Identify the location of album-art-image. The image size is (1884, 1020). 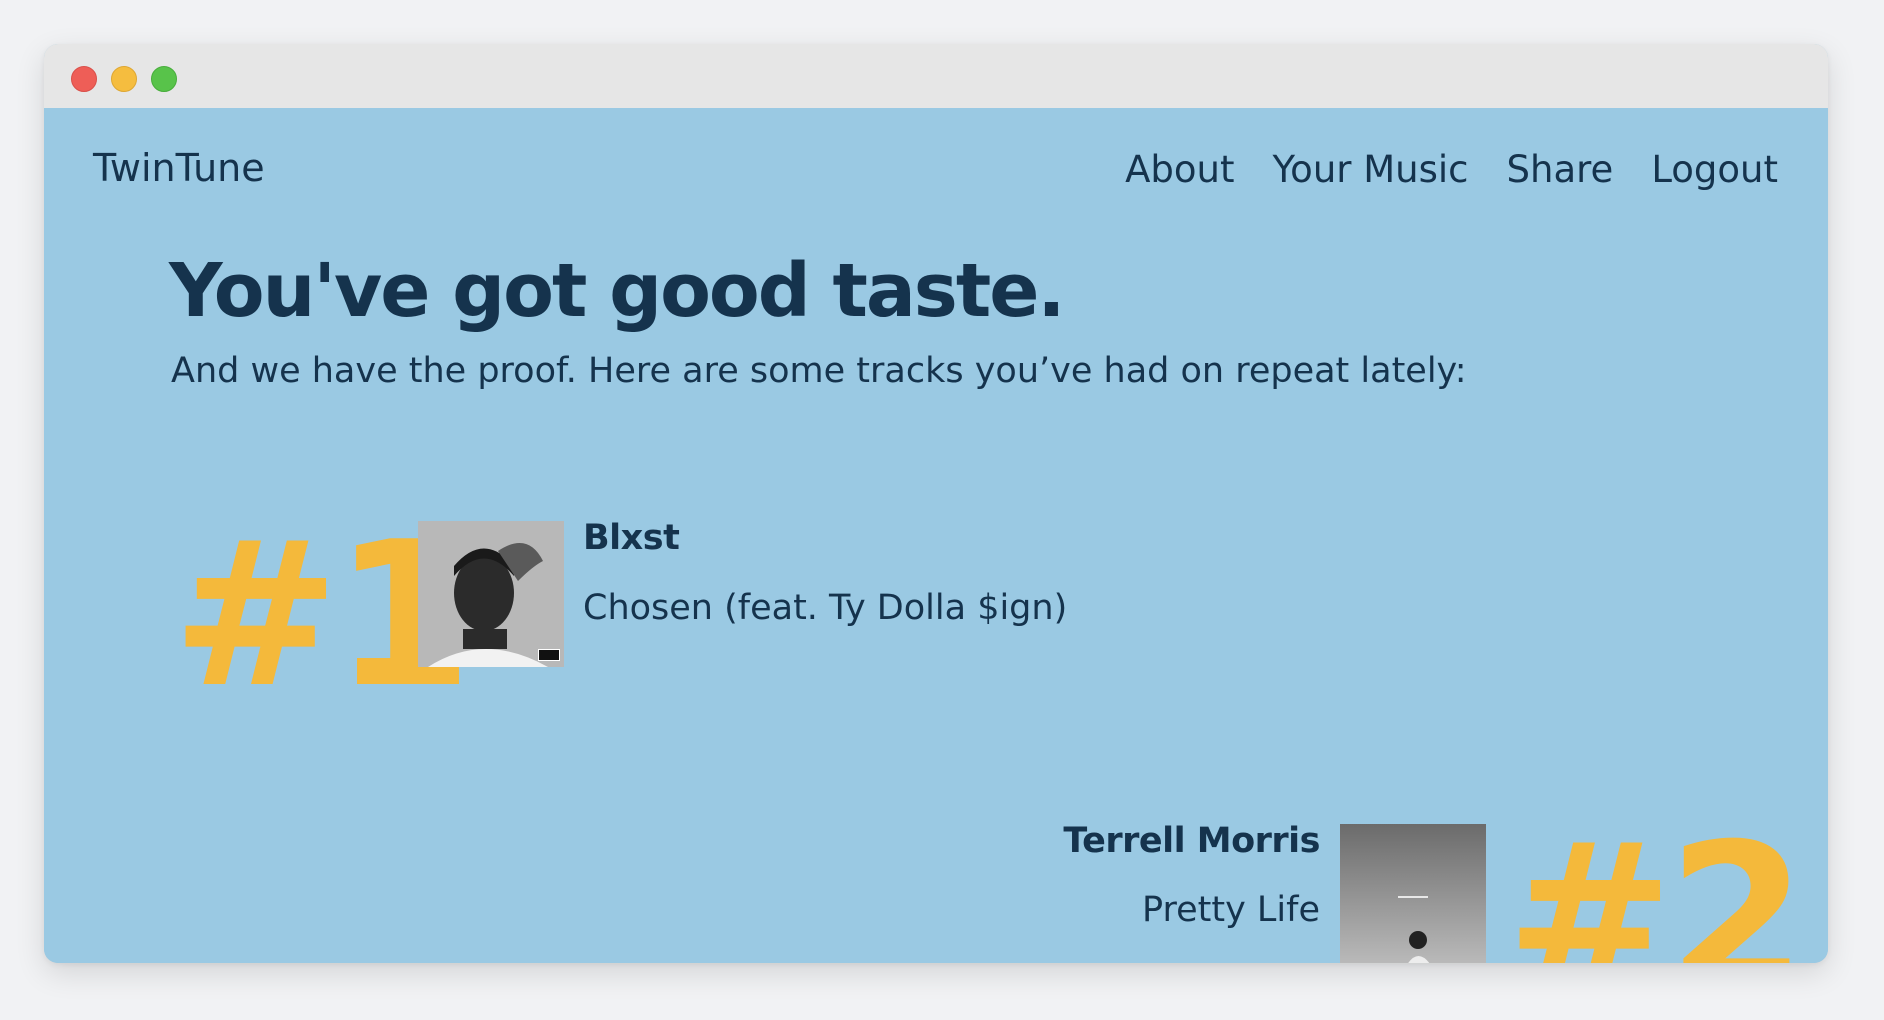
(1413, 893).